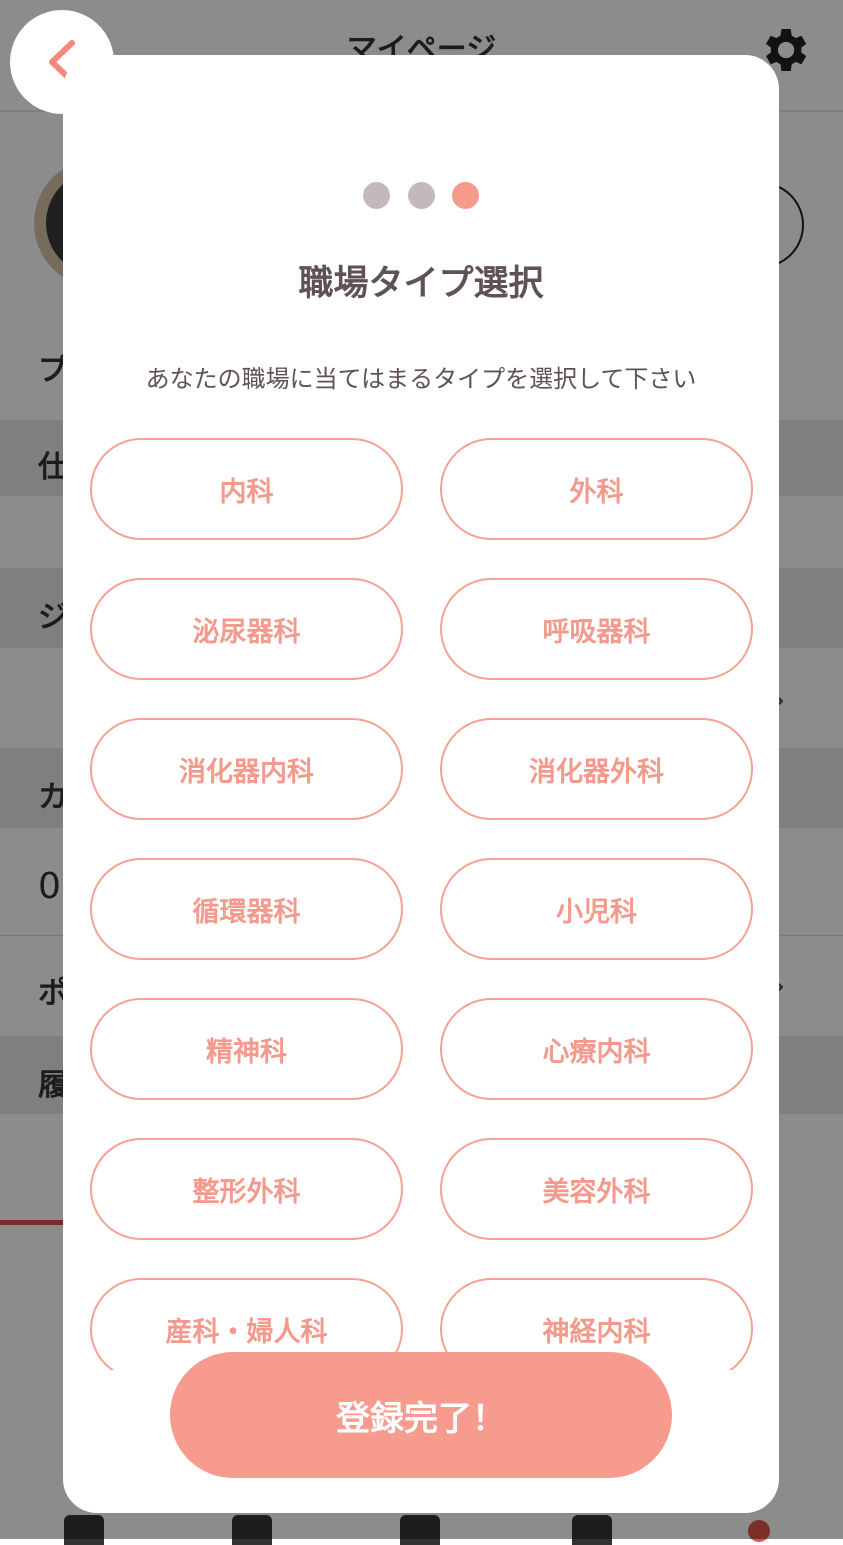  Describe the element at coordinates (596, 1189) in the screenshot. I see `option-cosmetic-surgery: 美容外科` at that location.